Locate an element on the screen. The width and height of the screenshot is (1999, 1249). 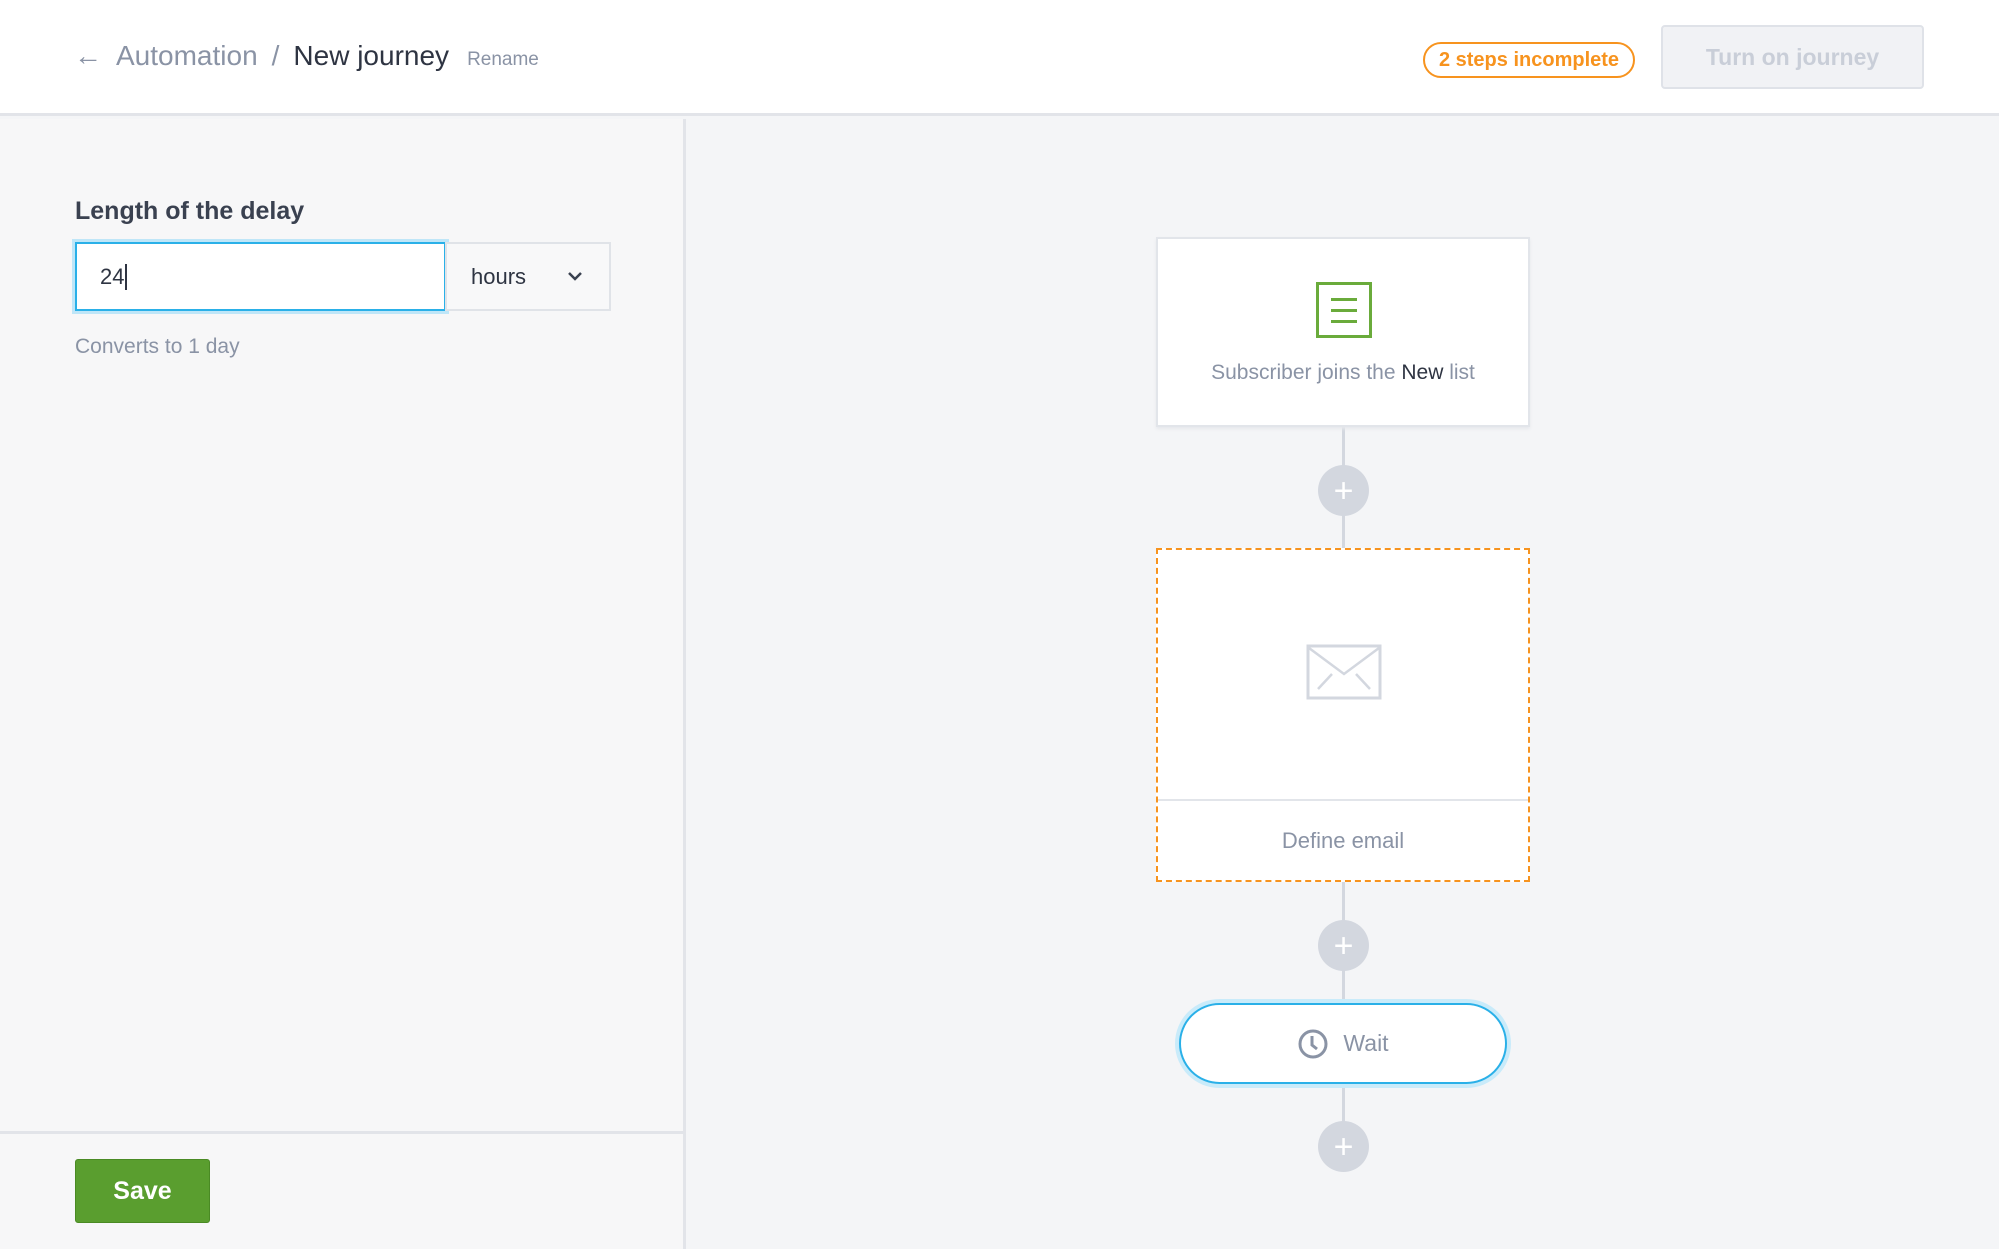
trigger-description: Subscriber joins the New list is located at coordinates (1343, 373).